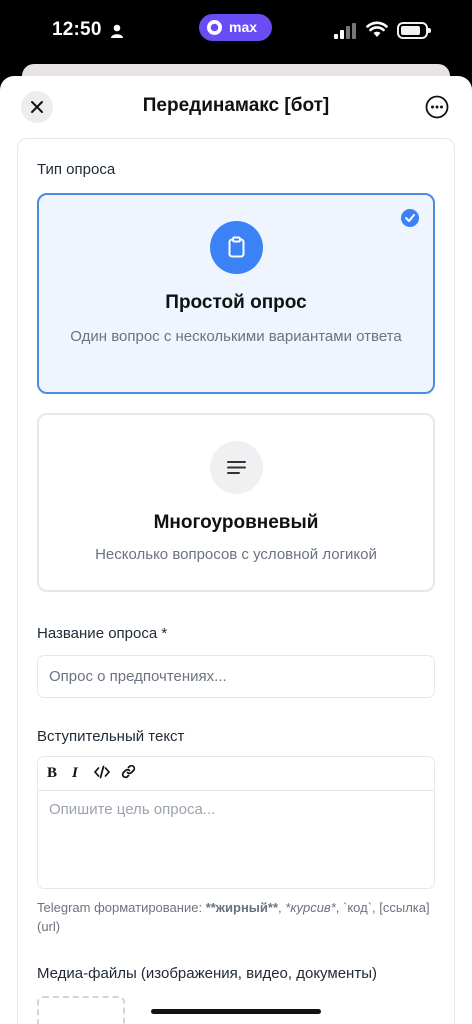 The width and height of the screenshot is (472, 1024). What do you see at coordinates (236, 1011) in the screenshot?
I see `home-indicator` at bounding box center [236, 1011].